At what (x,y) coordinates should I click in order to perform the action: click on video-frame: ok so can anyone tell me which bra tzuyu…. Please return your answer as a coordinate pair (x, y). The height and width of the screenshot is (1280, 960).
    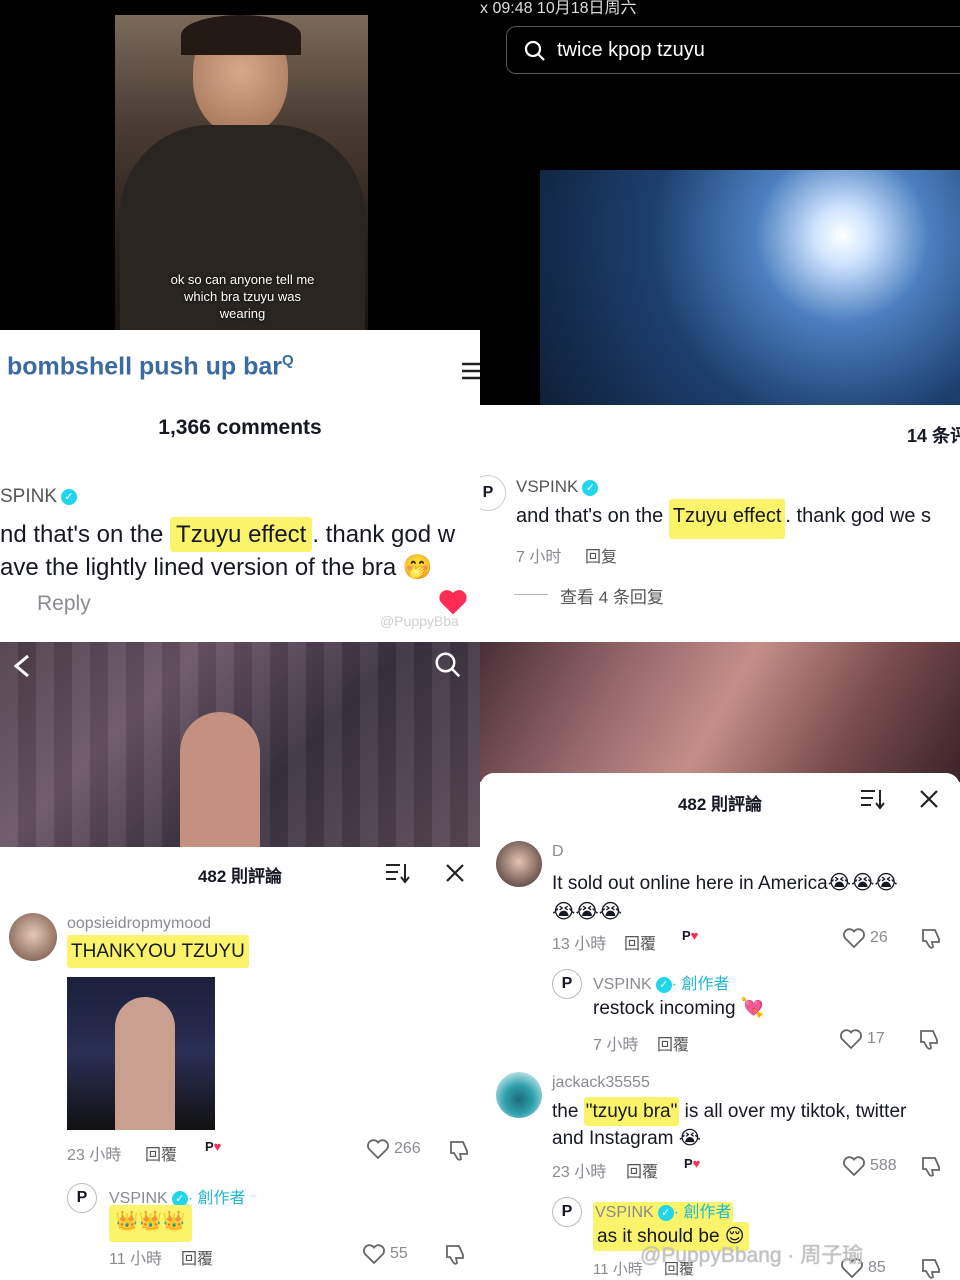
    Looking at the image, I should click on (241, 172).